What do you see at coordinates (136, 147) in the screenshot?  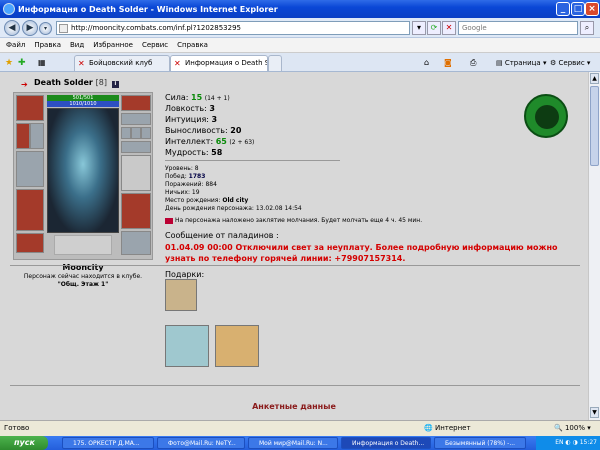 I see `scrolls-slot` at bounding box center [136, 147].